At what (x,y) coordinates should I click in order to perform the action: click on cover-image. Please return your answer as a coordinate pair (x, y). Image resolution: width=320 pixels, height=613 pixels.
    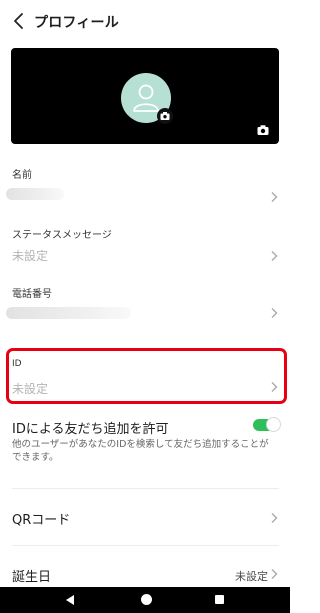
    Looking at the image, I should click on (145, 96).